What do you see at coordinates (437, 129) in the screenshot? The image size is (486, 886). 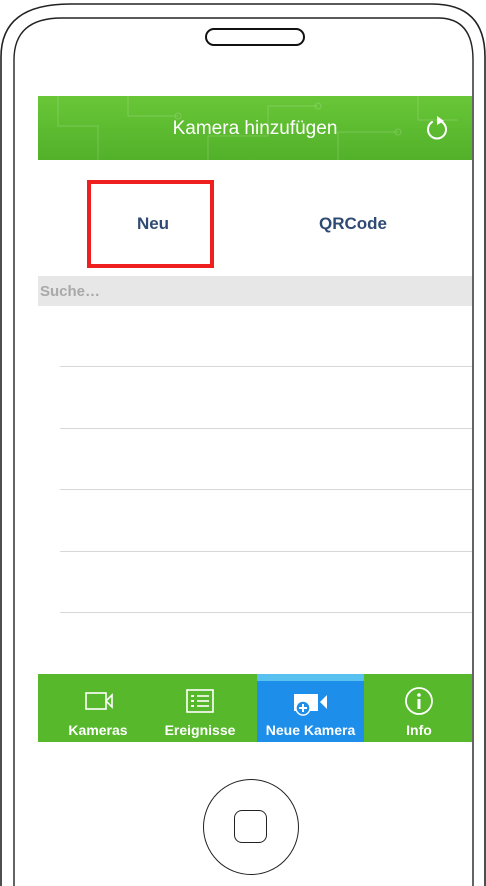 I see `refresh-icon` at bounding box center [437, 129].